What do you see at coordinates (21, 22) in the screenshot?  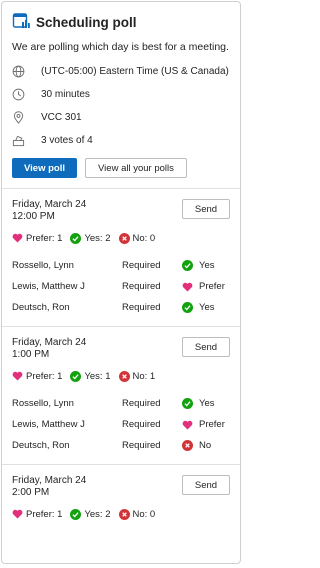 I see `poll-chart-icon` at bounding box center [21, 22].